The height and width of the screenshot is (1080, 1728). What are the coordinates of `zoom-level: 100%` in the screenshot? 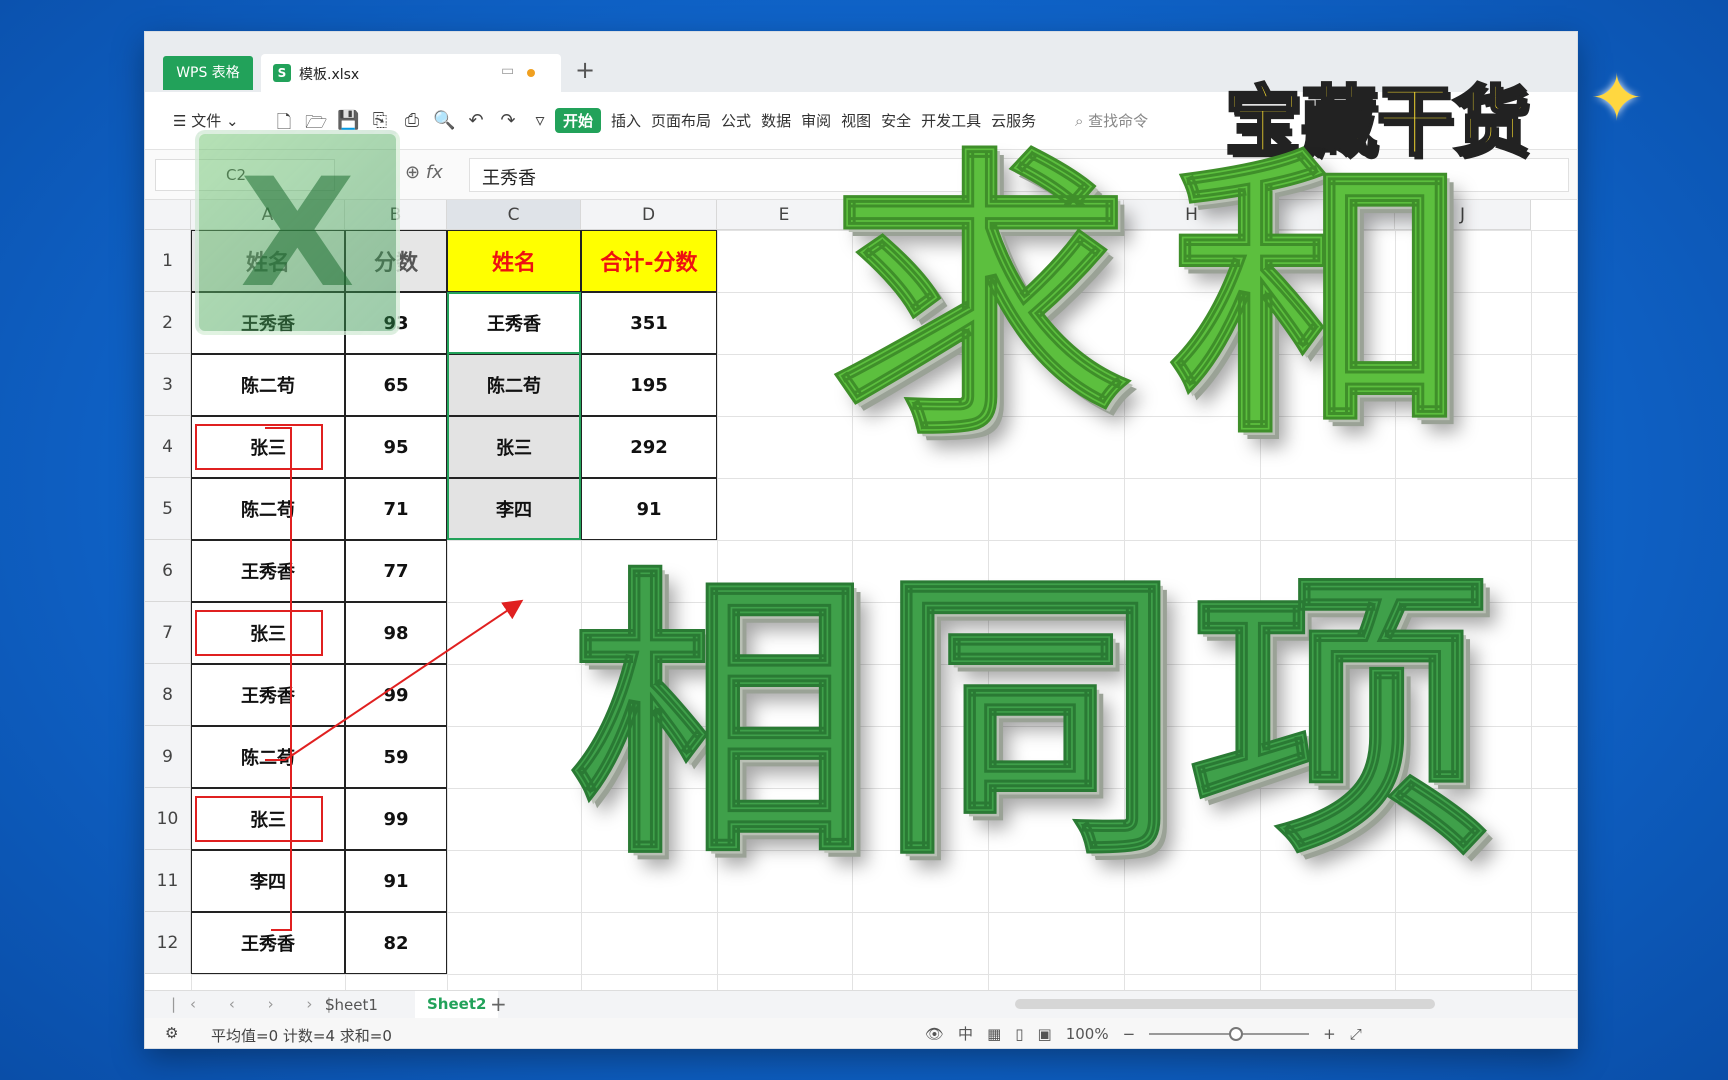 It's located at (1087, 1034).